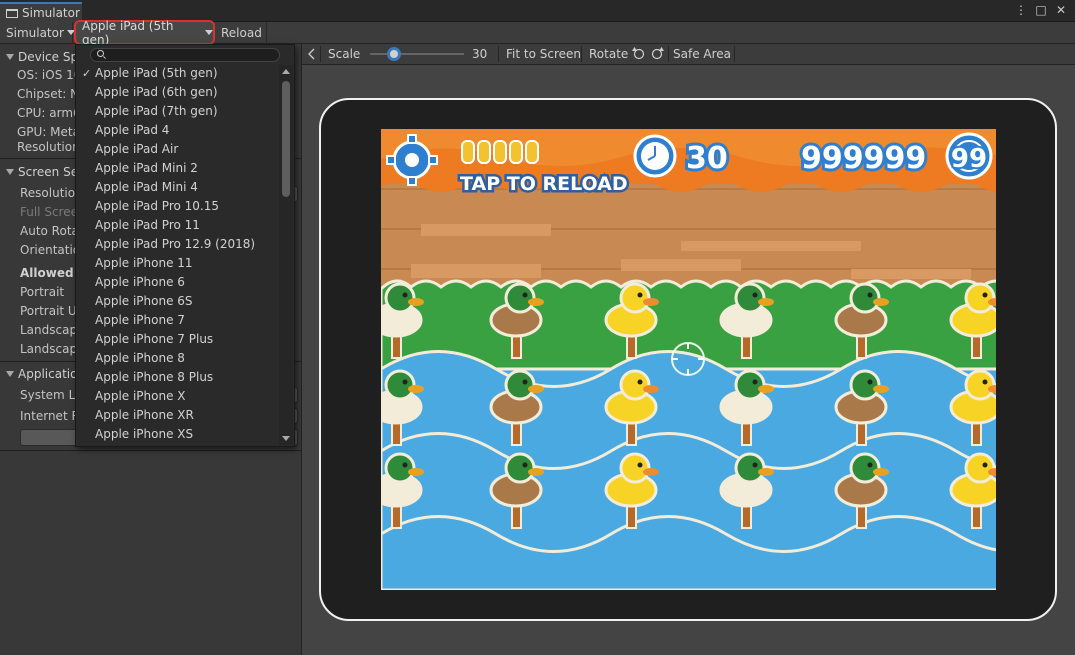  Describe the element at coordinates (147, 225) in the screenshot. I see `device-option-label: Apple iPad Pro 11` at that location.